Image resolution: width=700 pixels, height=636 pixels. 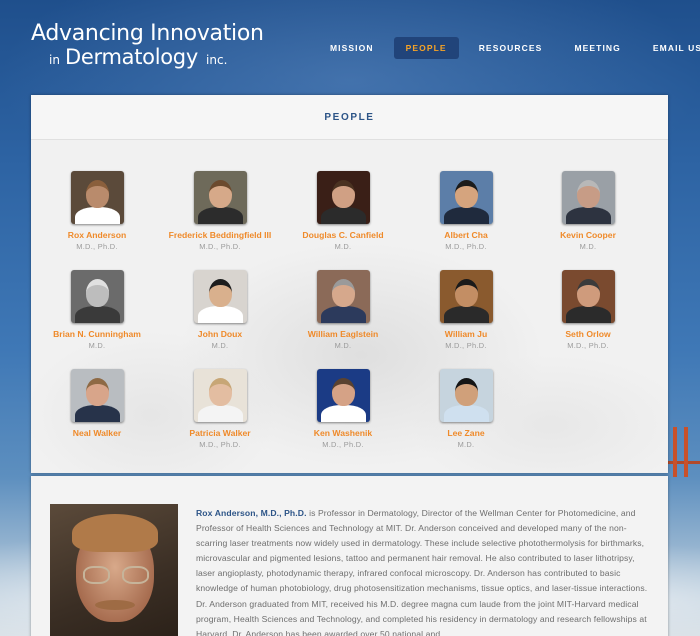 I want to click on person-name: William Eaglstein, so click(x=343, y=334).